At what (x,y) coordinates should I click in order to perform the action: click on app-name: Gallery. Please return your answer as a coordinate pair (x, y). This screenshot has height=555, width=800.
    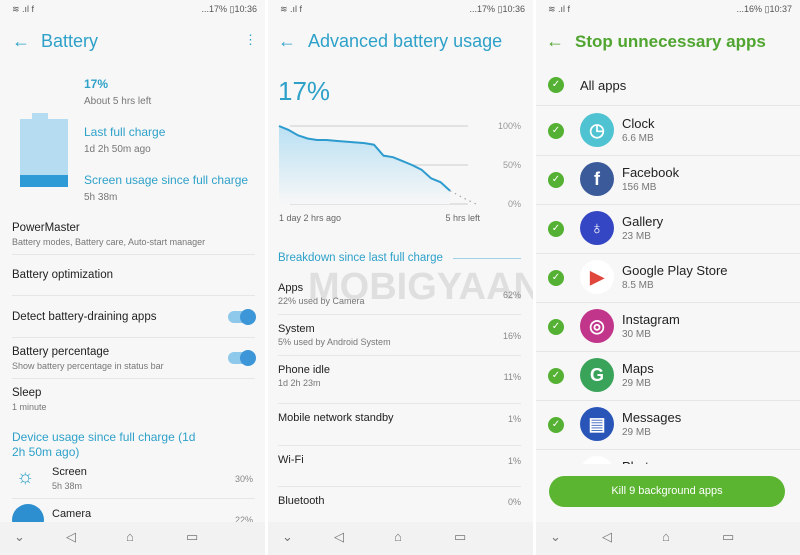
    Looking at the image, I should click on (643, 221).